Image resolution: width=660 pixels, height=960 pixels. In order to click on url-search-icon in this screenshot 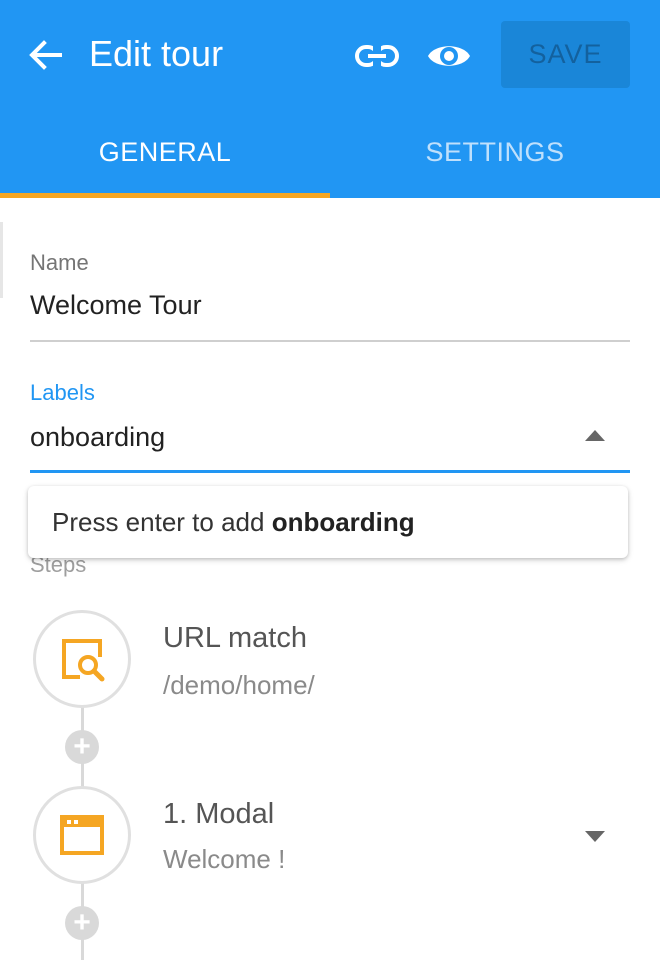, I will do `click(83, 660)`.